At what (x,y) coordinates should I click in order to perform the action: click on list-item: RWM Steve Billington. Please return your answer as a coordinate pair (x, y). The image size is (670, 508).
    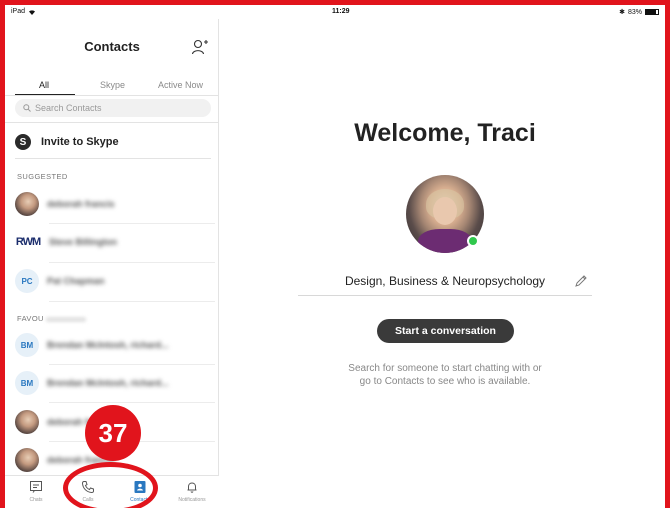
    Looking at the image, I should click on (115, 242).